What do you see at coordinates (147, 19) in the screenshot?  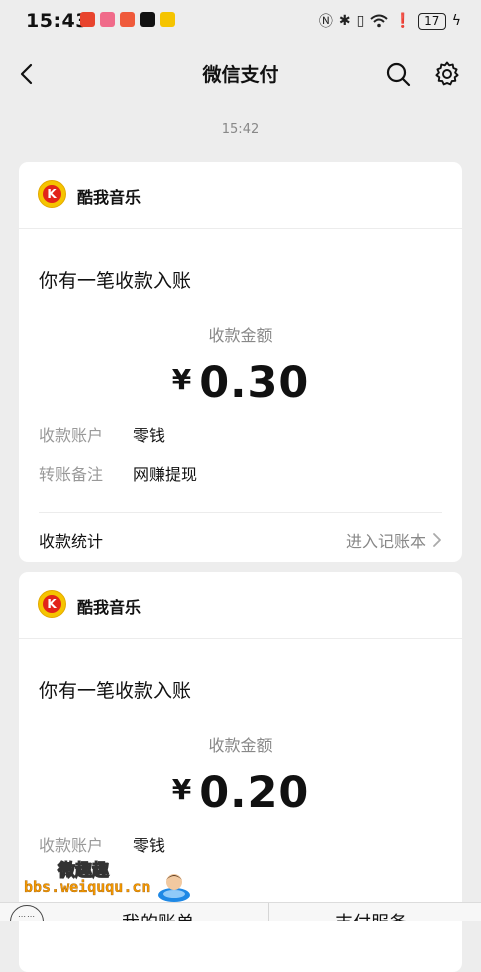 I see `tiktok-icon` at bounding box center [147, 19].